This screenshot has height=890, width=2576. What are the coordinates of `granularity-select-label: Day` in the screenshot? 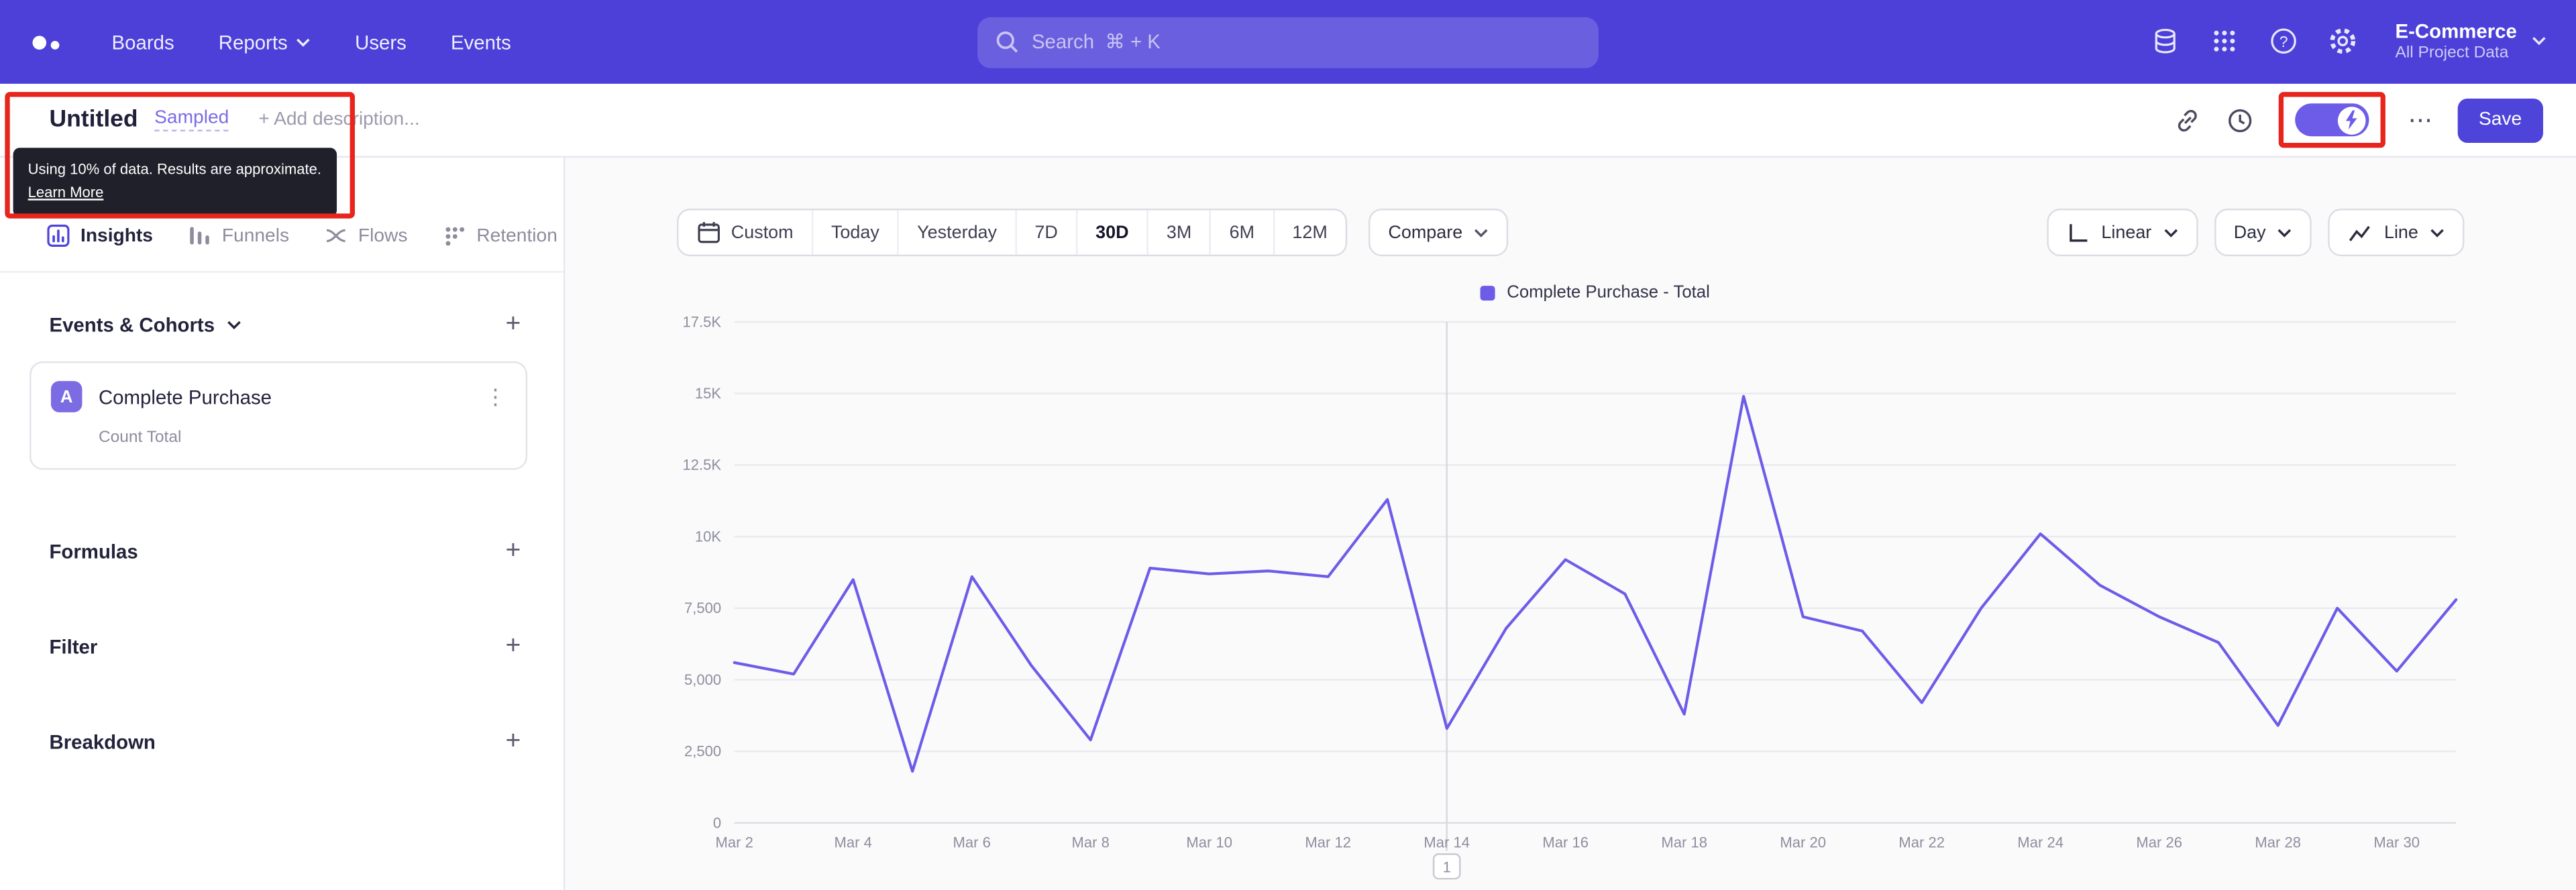 It's located at (2249, 232).